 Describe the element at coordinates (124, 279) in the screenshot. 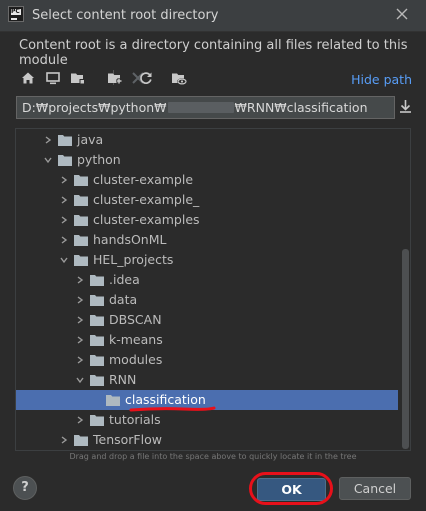

I see `tree-row-label: .idea` at that location.